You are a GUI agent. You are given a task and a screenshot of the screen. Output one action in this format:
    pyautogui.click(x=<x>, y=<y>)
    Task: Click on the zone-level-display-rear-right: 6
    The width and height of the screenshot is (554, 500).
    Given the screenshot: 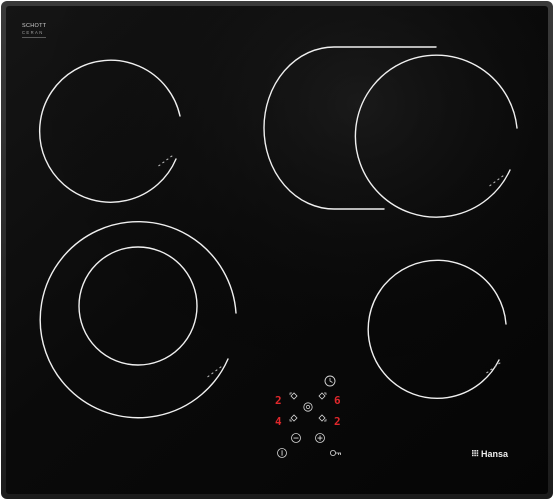 What is the action you would take?
    pyautogui.click(x=337, y=400)
    